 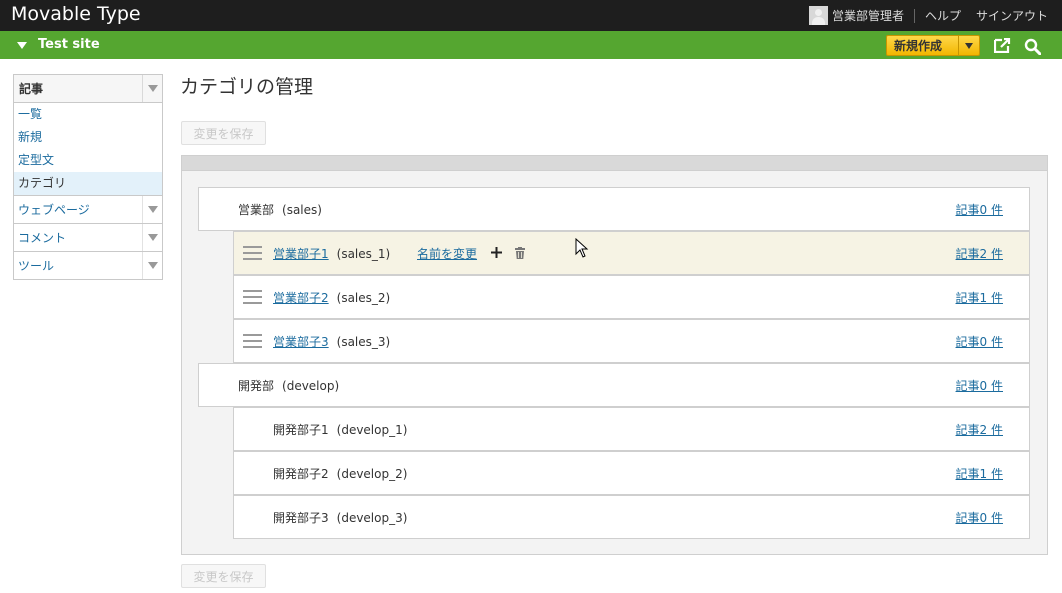 I want to click on category-row: 営業部子1 (sales_1) 名前を変更 記事2 件, so click(x=631, y=253).